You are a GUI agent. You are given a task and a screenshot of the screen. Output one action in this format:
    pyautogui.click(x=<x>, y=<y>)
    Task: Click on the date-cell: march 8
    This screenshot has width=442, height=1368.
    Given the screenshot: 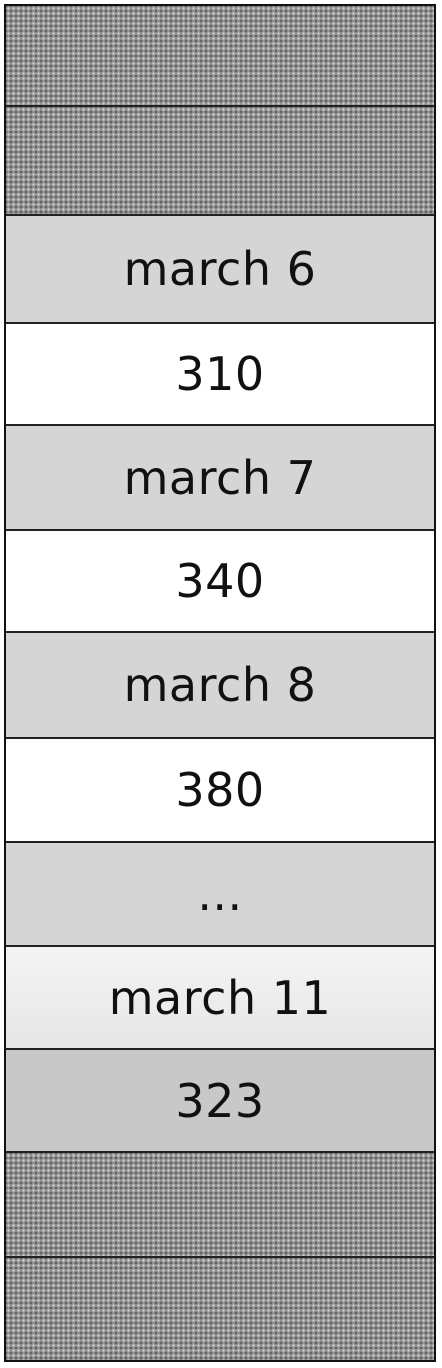 What is the action you would take?
    pyautogui.click(x=220, y=686)
    